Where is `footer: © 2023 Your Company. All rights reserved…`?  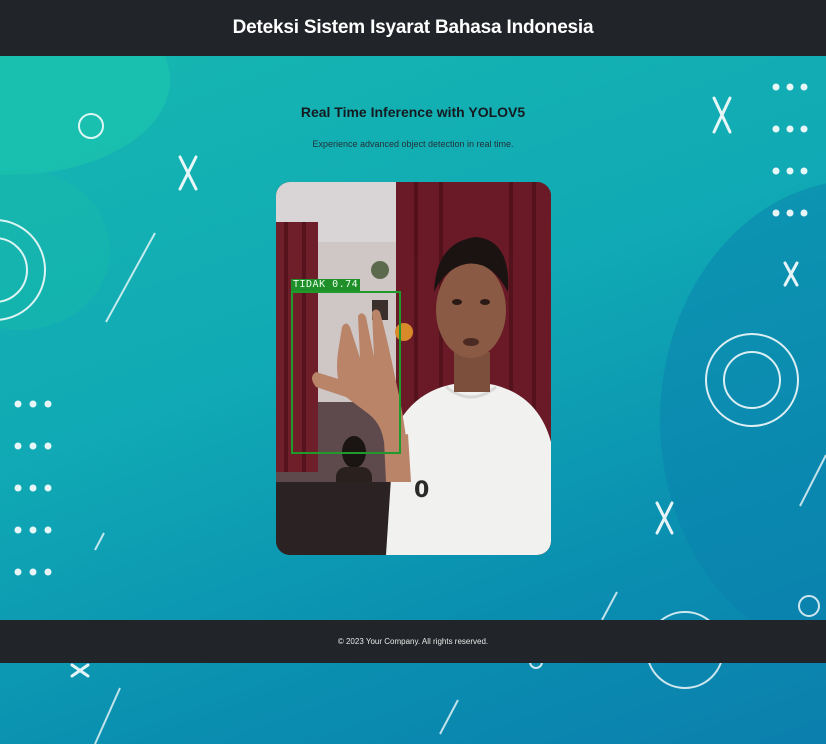
footer: © 2023 Your Company. All rights reserved… is located at coordinates (413, 641).